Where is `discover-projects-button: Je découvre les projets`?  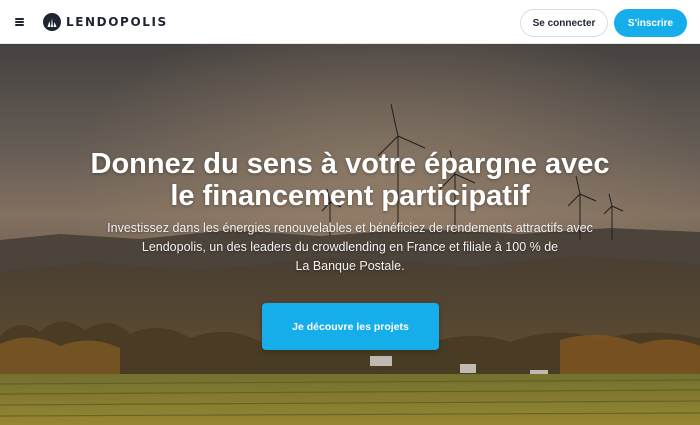 discover-projects-button: Je découvre les projets is located at coordinates (350, 326).